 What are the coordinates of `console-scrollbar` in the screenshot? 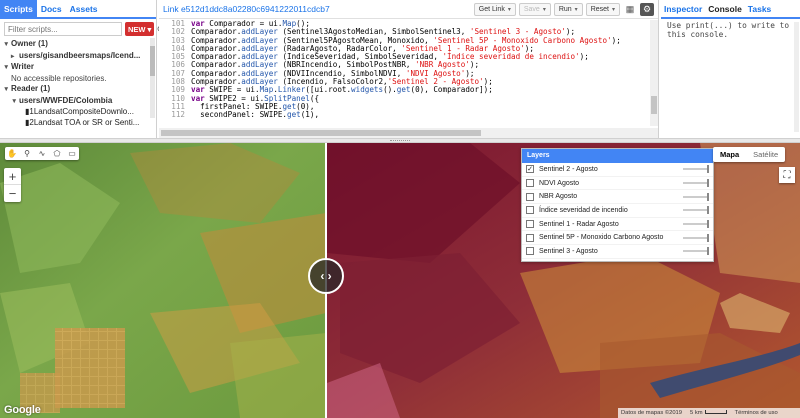 It's located at (796, 77).